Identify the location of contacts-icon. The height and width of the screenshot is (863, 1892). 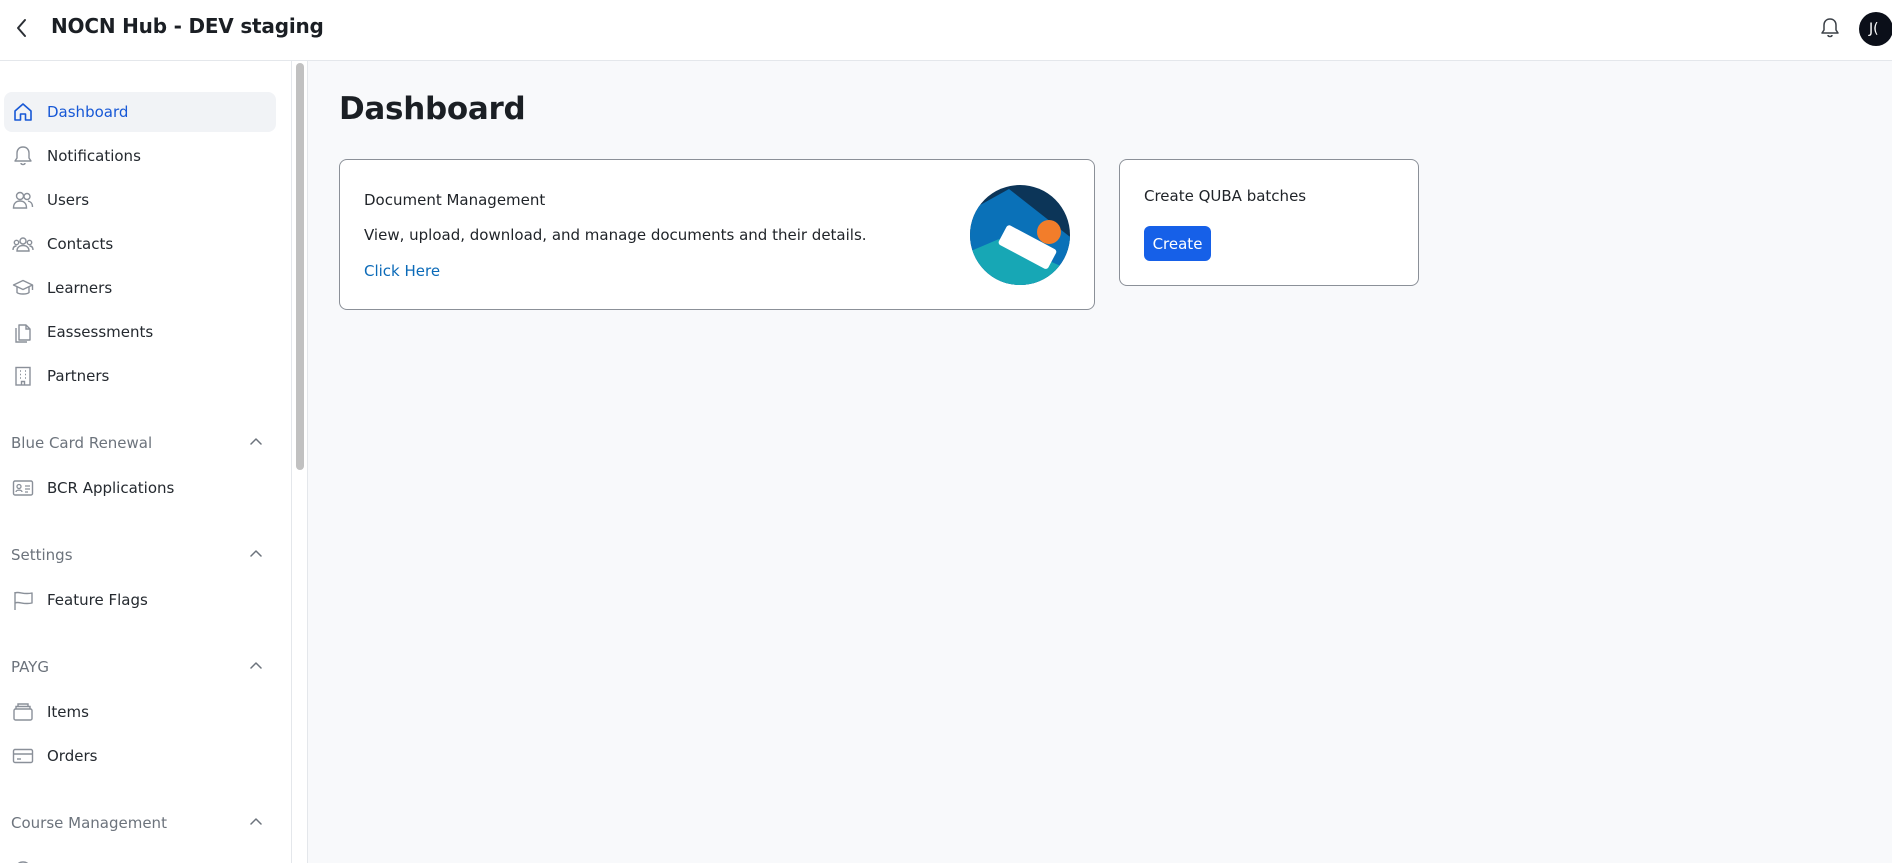
(23, 244).